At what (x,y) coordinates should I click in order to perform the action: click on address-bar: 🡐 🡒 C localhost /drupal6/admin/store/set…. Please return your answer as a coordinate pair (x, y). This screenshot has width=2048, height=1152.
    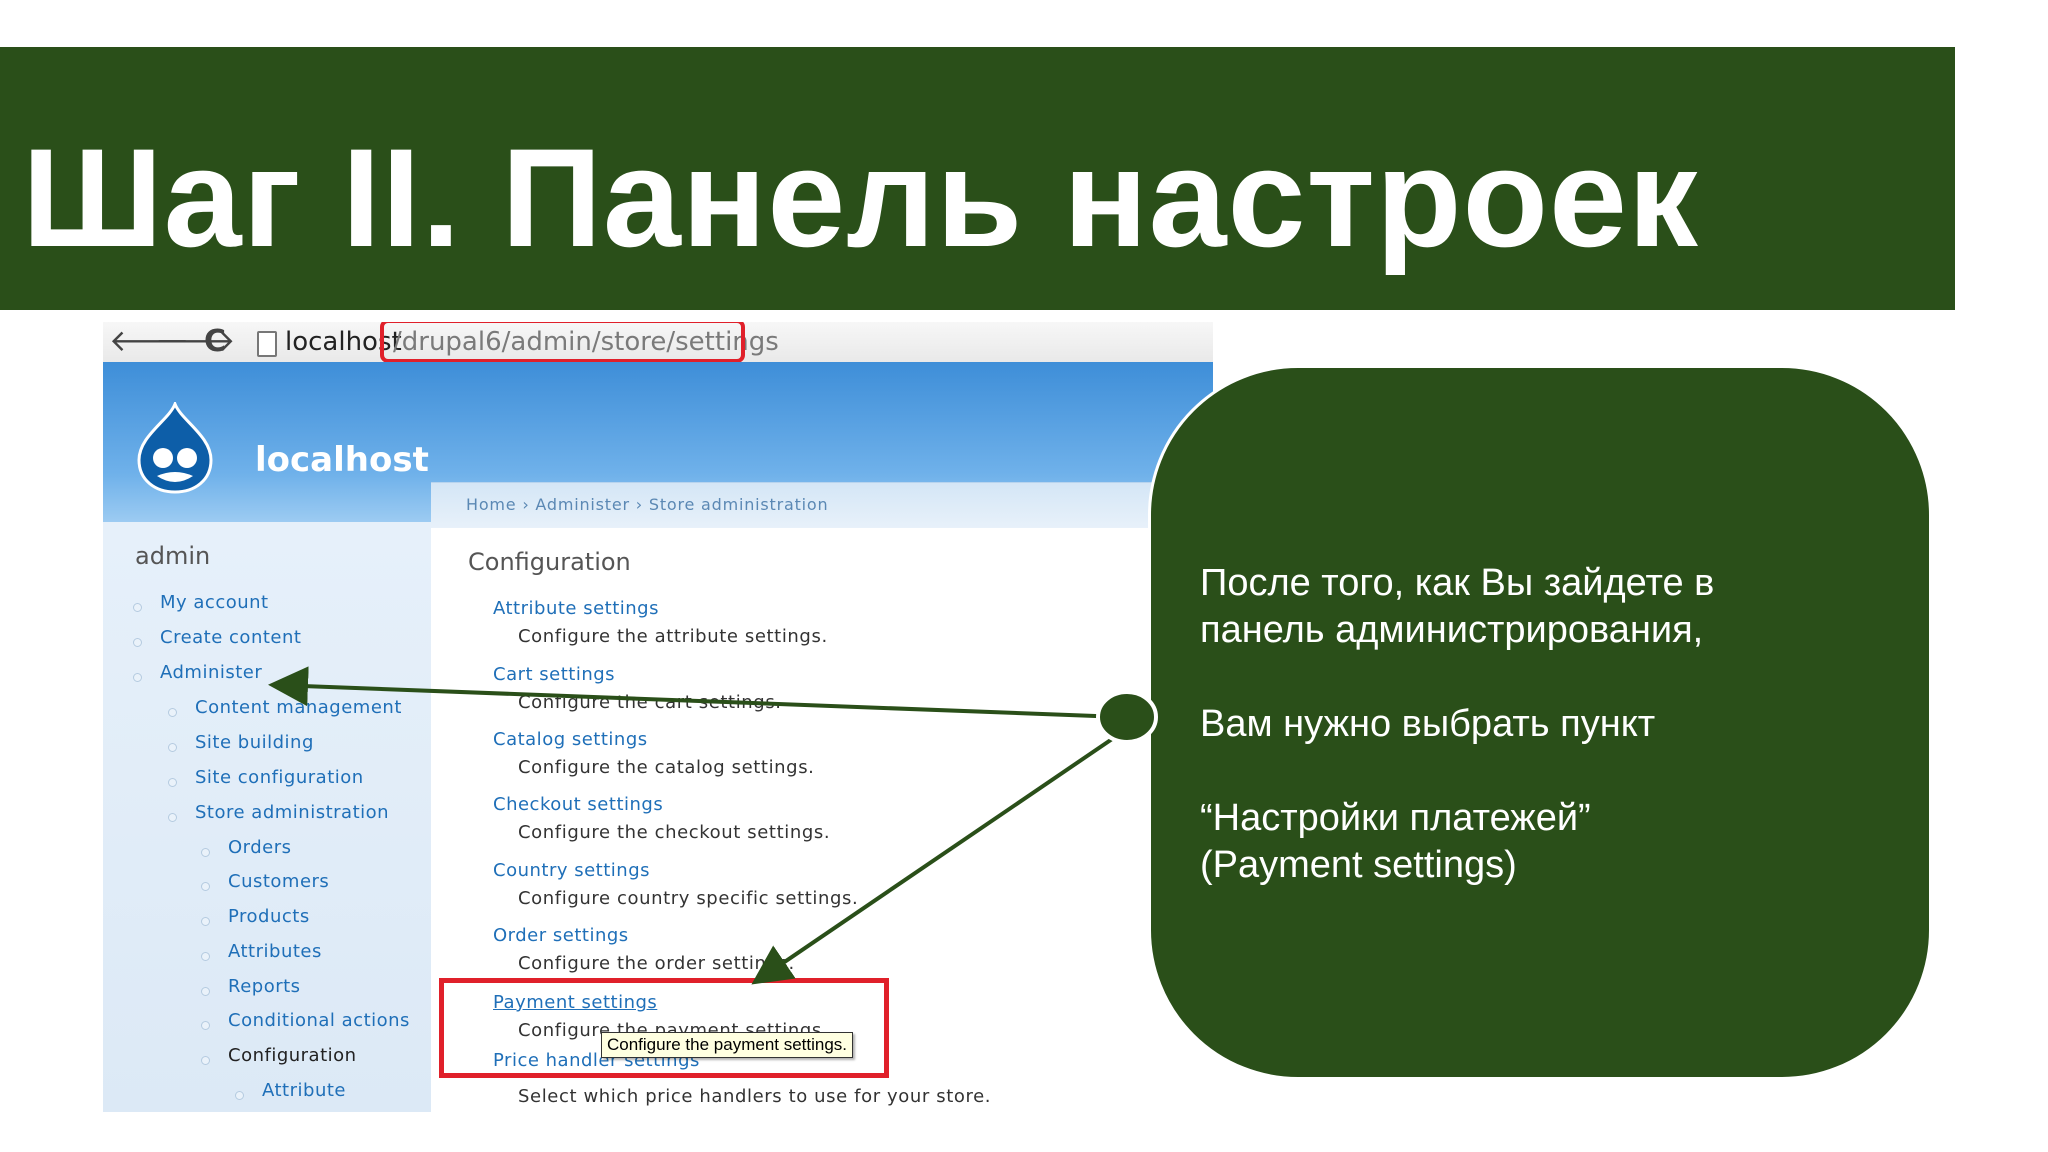
    Looking at the image, I should click on (658, 342).